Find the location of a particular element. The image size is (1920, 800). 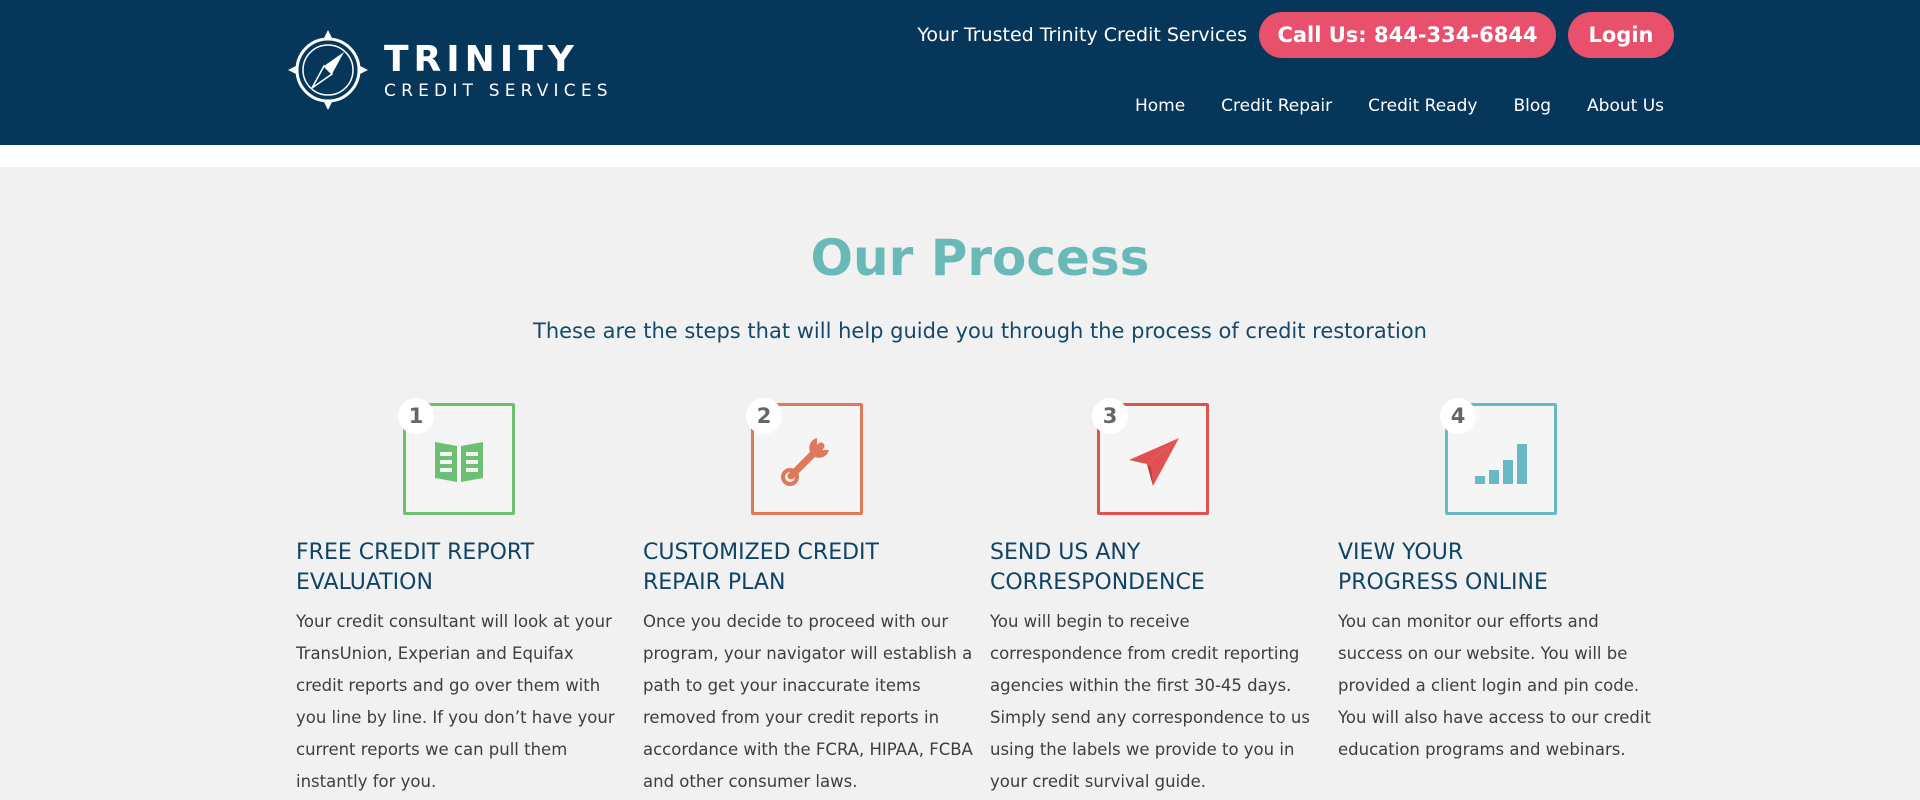

nav-blog: Blog is located at coordinates (1532, 106).